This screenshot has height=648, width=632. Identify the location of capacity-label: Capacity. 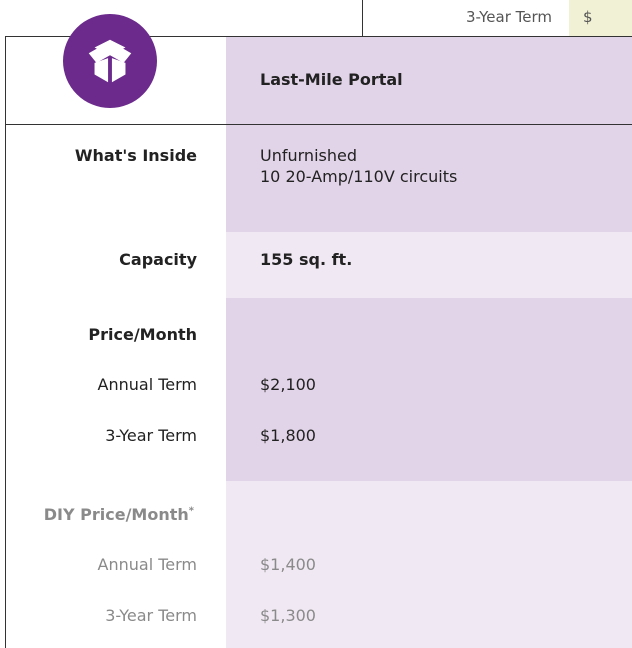
(158, 259).